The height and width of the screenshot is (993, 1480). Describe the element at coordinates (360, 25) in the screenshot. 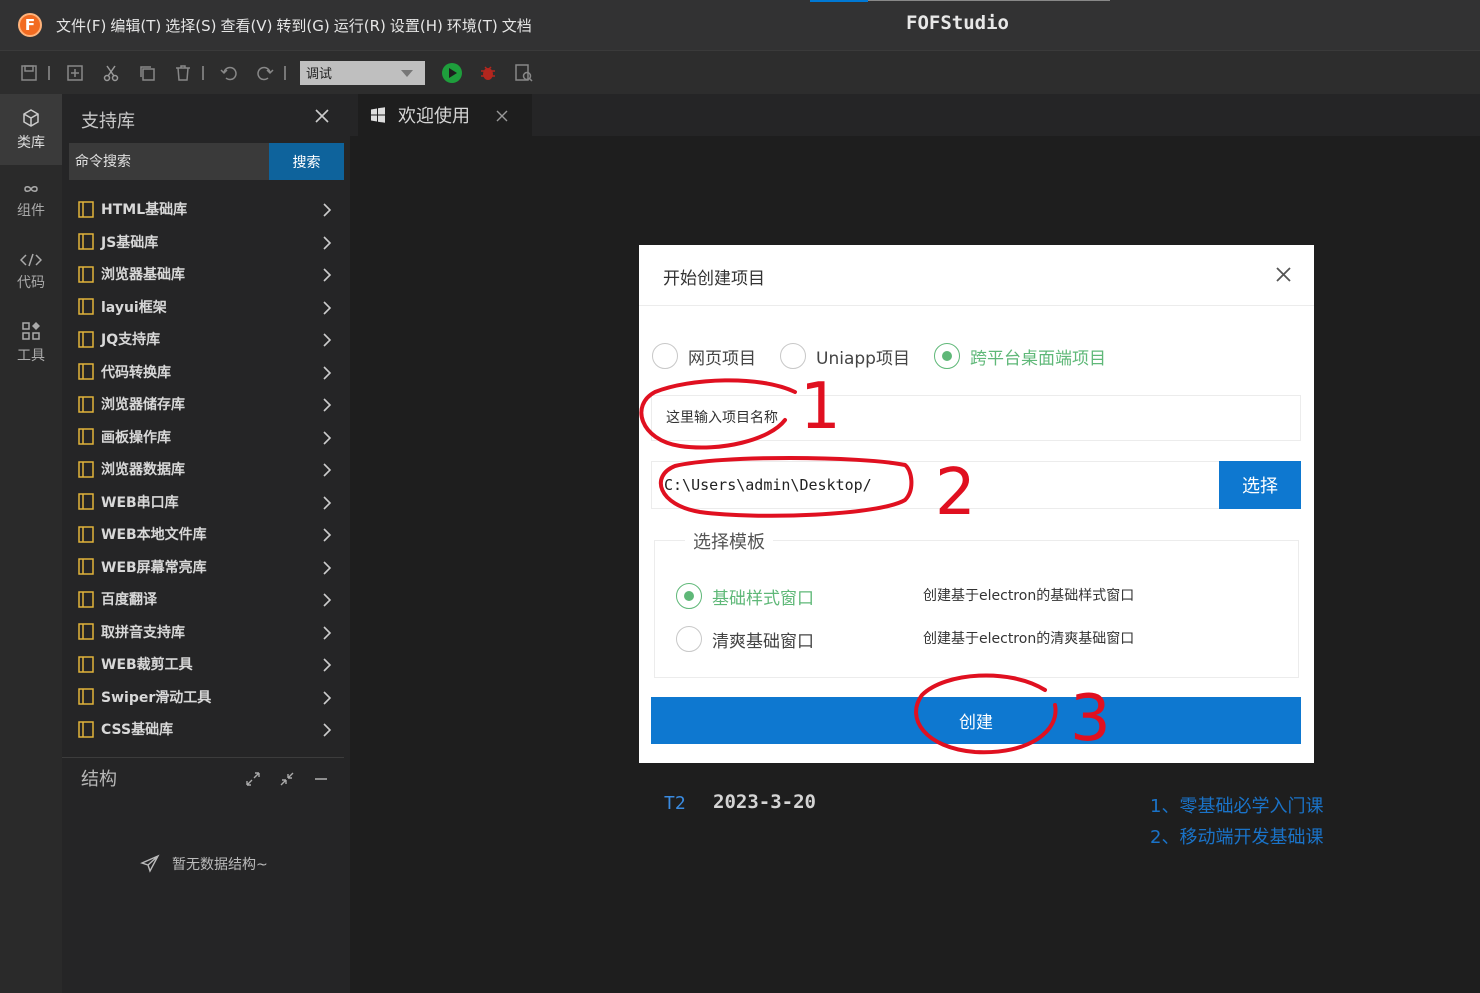

I see `menu-run: 运行(R)` at that location.